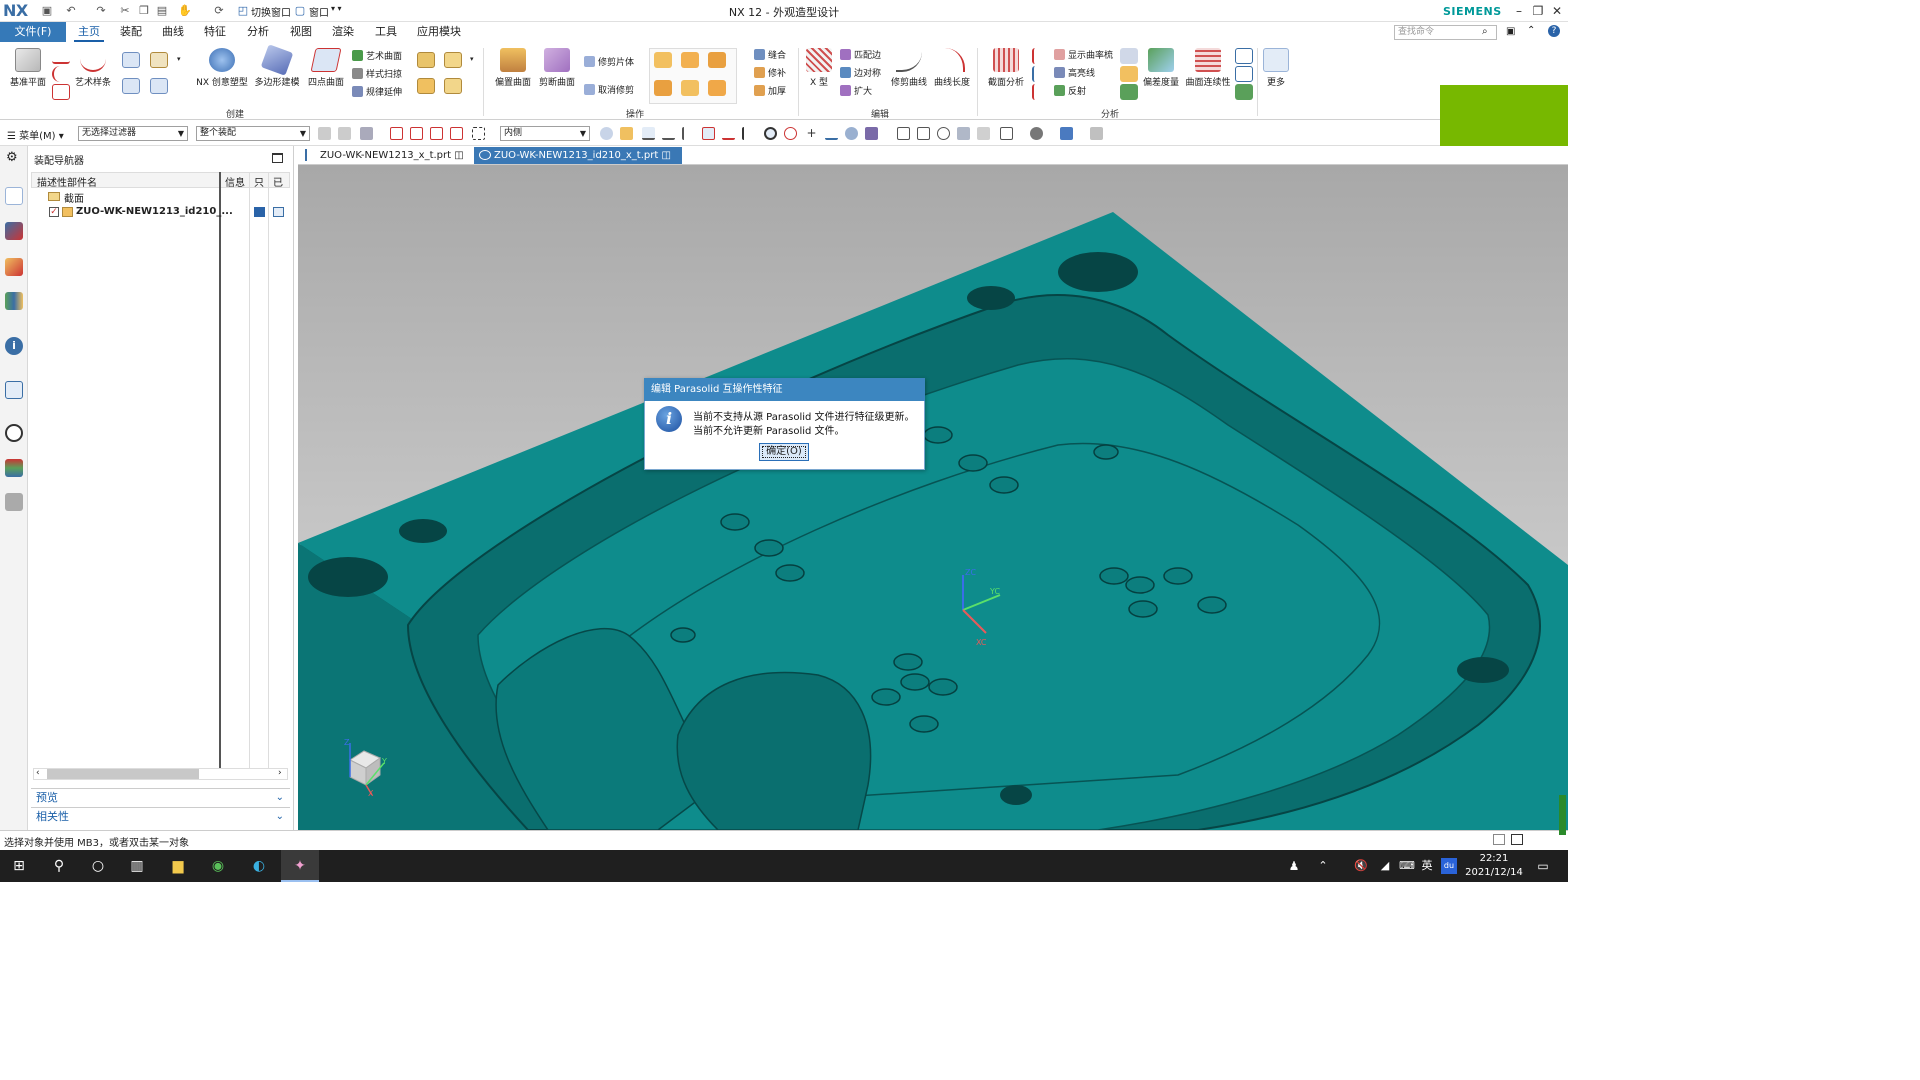 This screenshot has height=1080, width=1920. Describe the element at coordinates (1510, 31) in the screenshot. I see `ribbon-options-icon: ▣` at that location.